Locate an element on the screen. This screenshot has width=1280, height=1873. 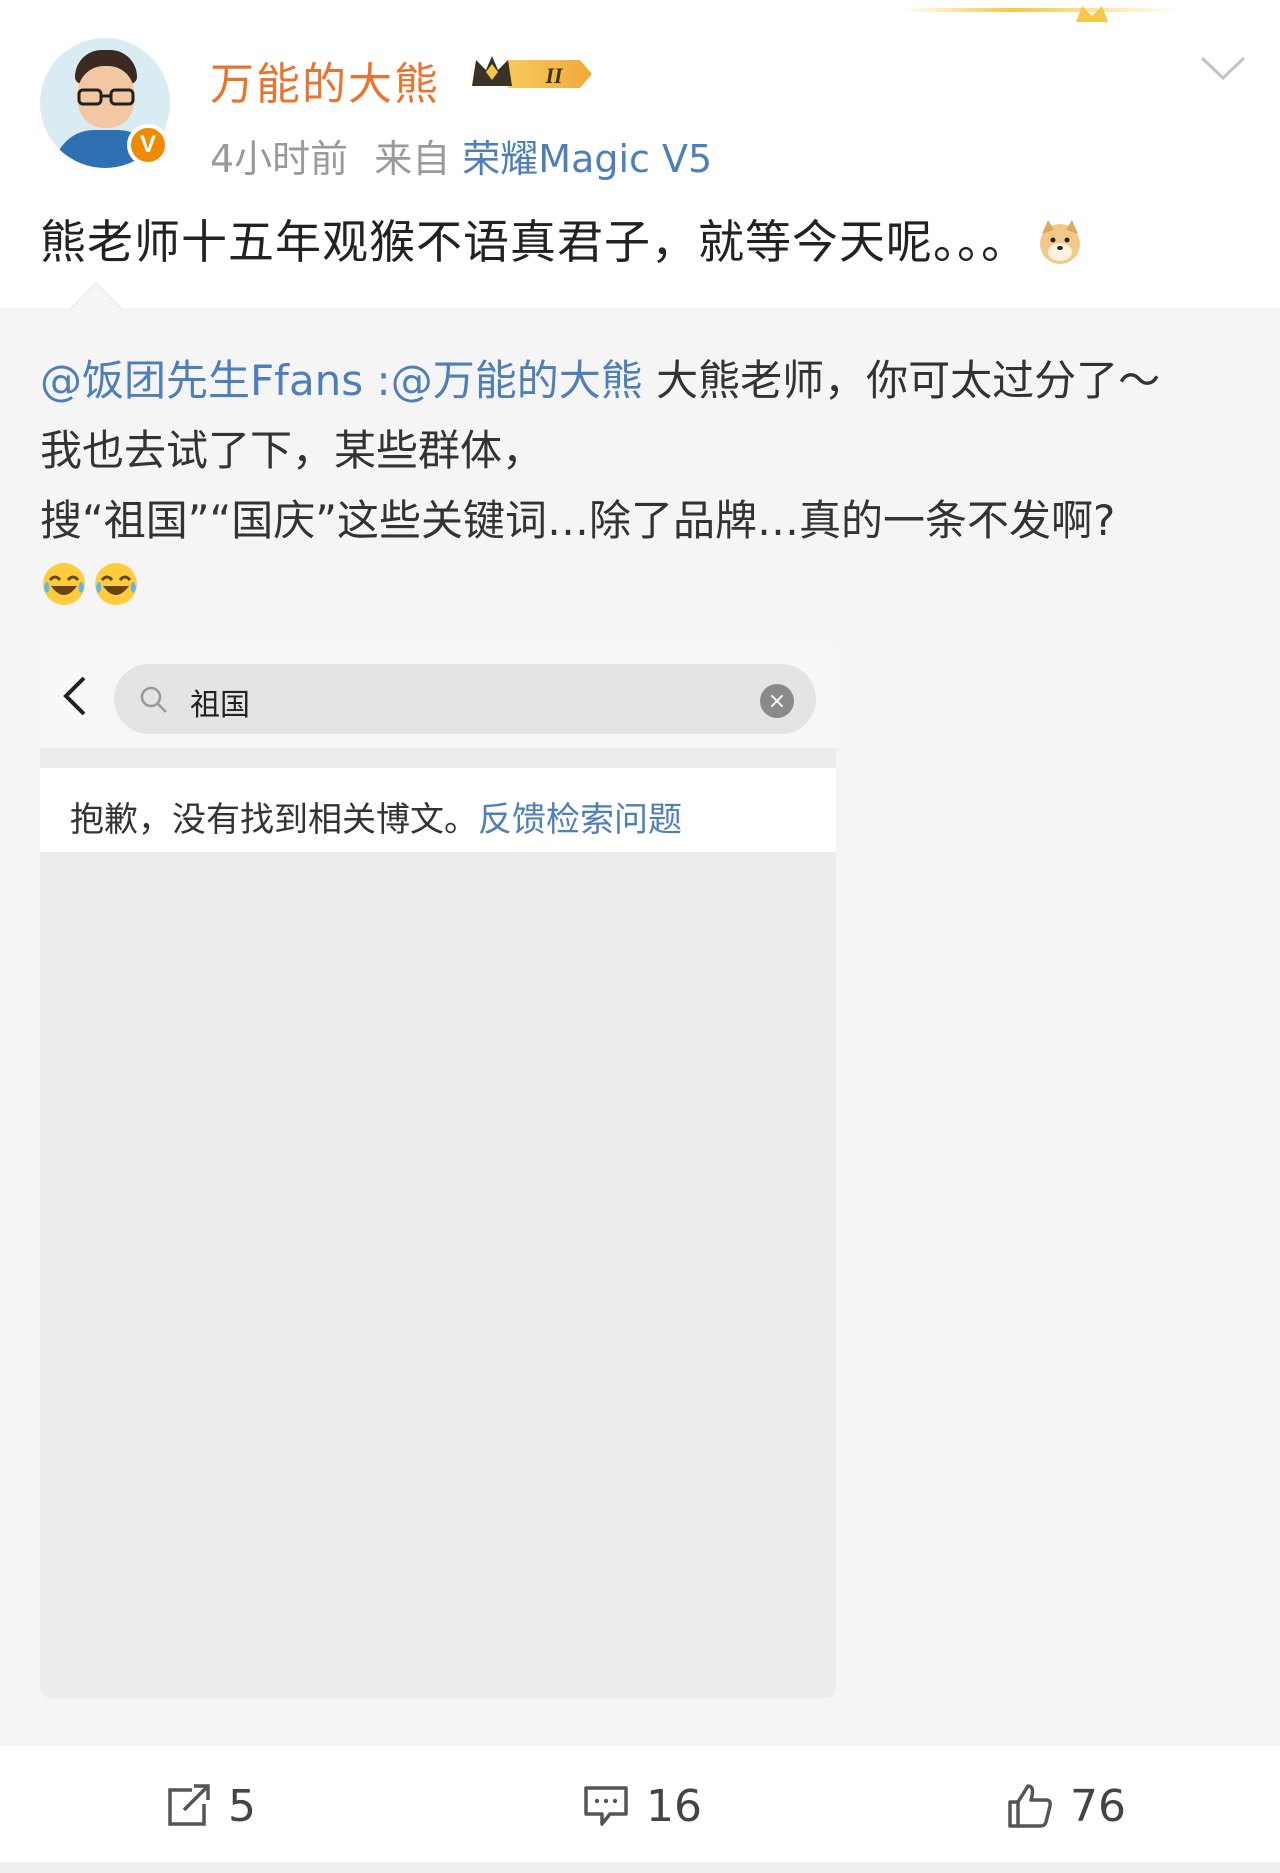
share-count: 5 is located at coordinates (242, 1806).